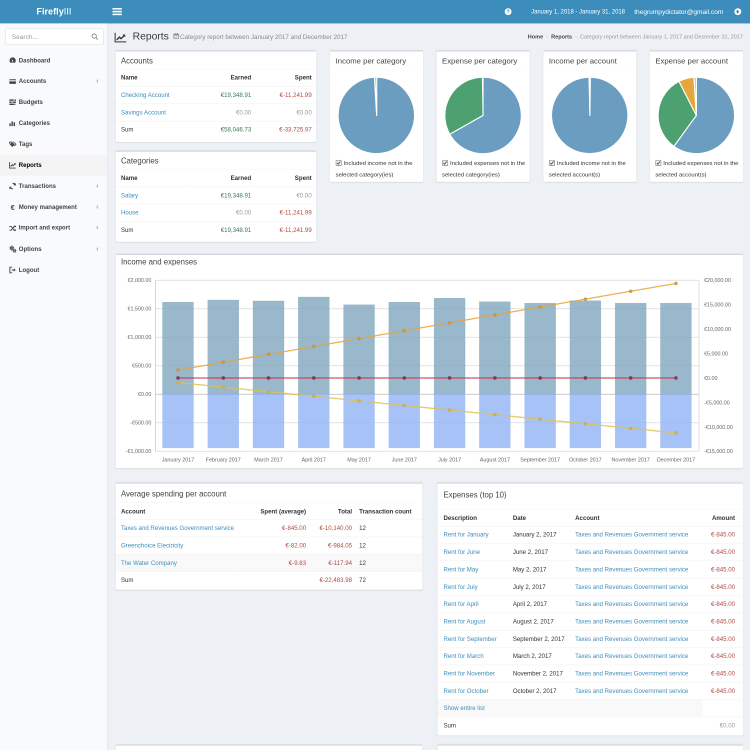  I want to click on svg-text: March 2017, so click(268, 460).